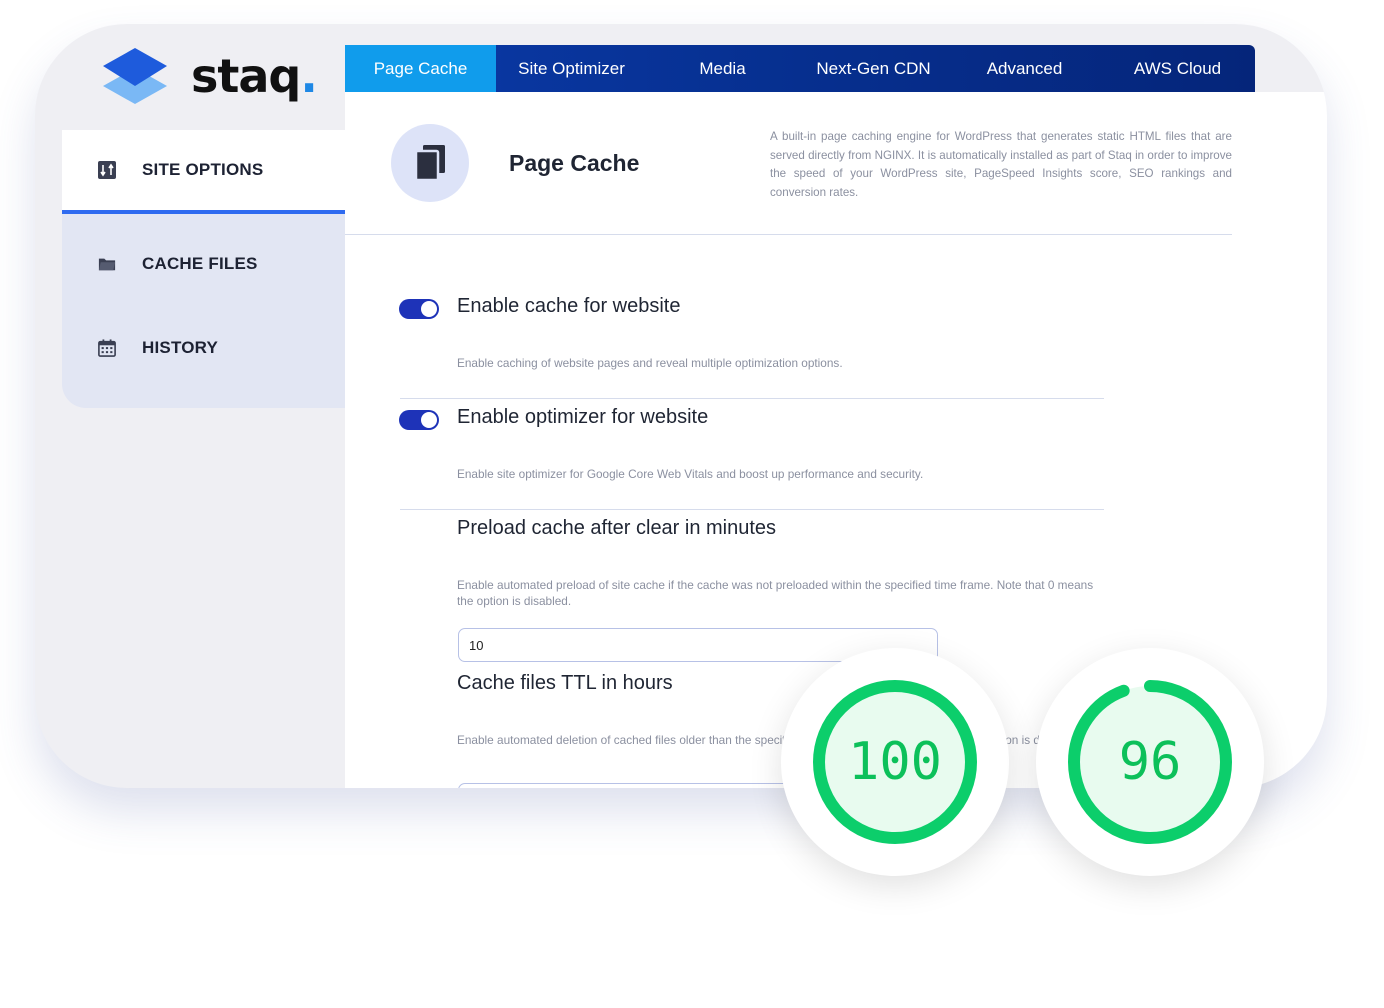 The image size is (1384, 1008). I want to click on sidebar-item-label: HISTORY, so click(180, 347).